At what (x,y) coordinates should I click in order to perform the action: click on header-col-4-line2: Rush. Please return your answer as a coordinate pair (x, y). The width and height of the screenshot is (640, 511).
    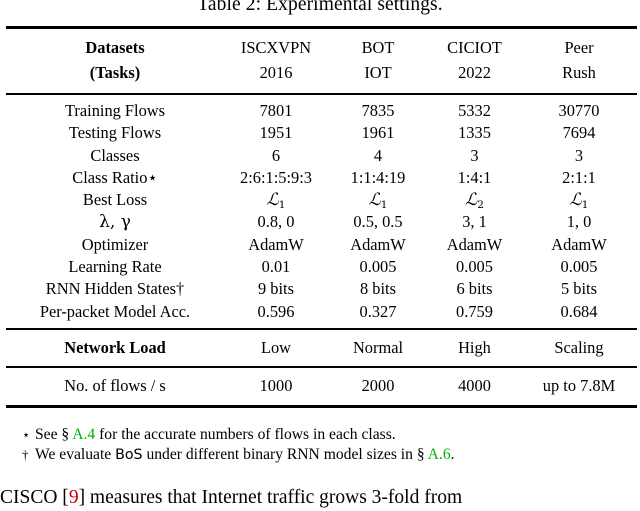
    Looking at the image, I should click on (579, 73).